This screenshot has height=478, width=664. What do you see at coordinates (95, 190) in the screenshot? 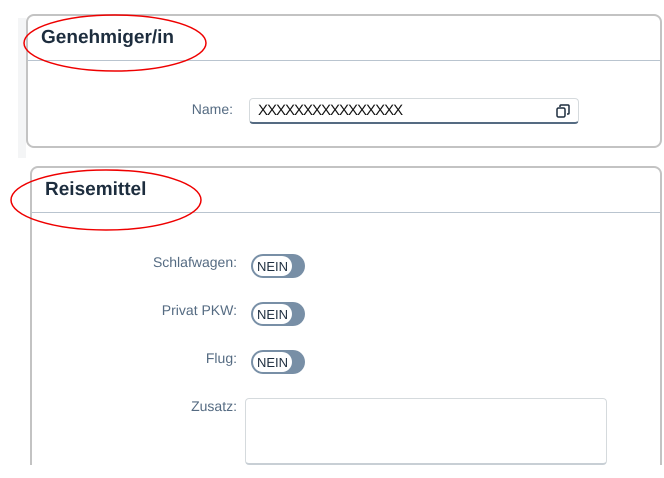
I see `section-title: Reisemittel` at bounding box center [95, 190].